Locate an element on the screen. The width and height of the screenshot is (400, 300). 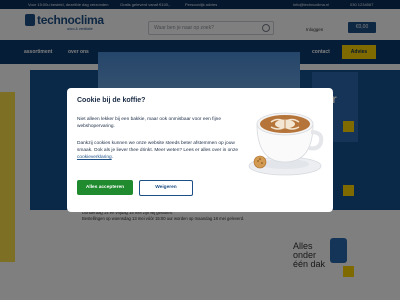
deny-button: Weigeren is located at coordinates (166, 188).